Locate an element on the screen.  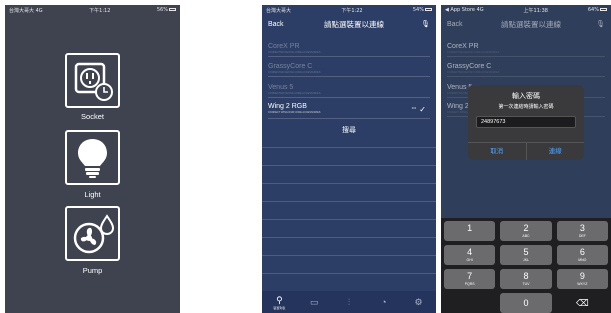
key-letters: TUV is located at coordinates (526, 284).